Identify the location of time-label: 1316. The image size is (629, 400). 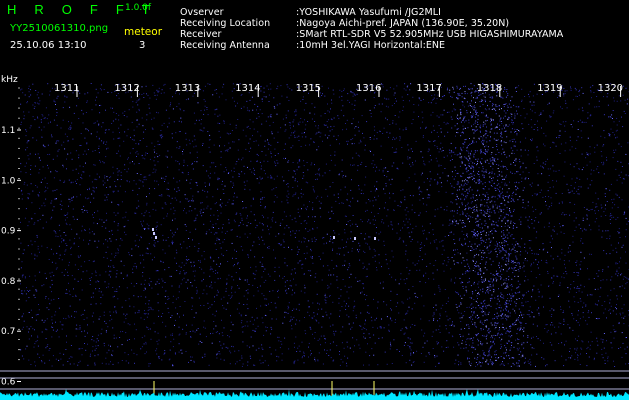
(368, 88).